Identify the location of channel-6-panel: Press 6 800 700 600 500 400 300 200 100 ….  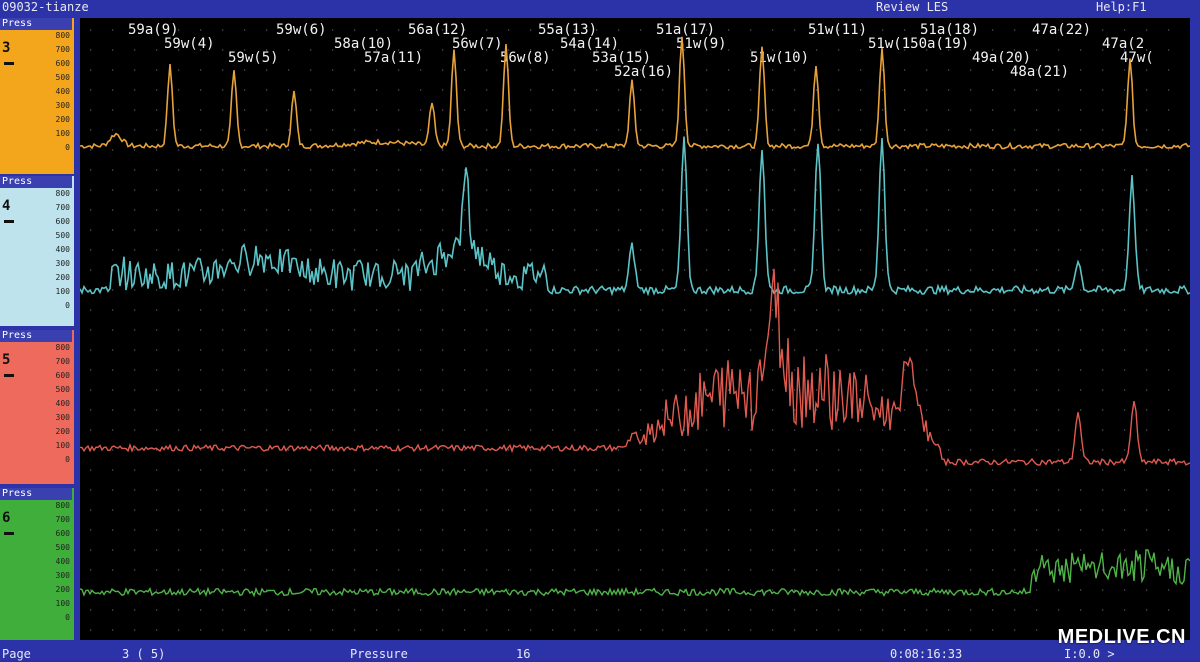
(37, 564).